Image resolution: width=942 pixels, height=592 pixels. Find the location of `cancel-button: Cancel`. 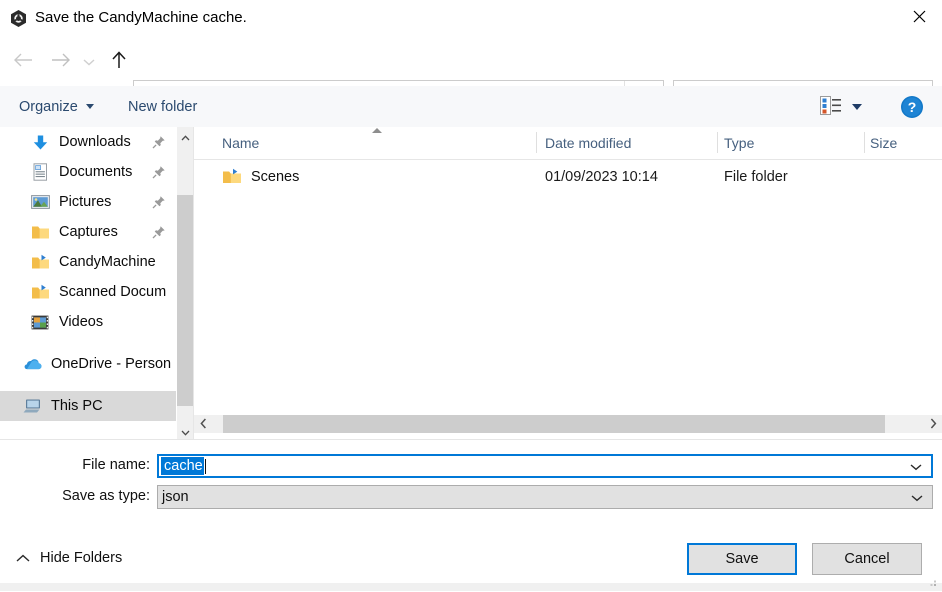

cancel-button: Cancel is located at coordinates (867, 559).